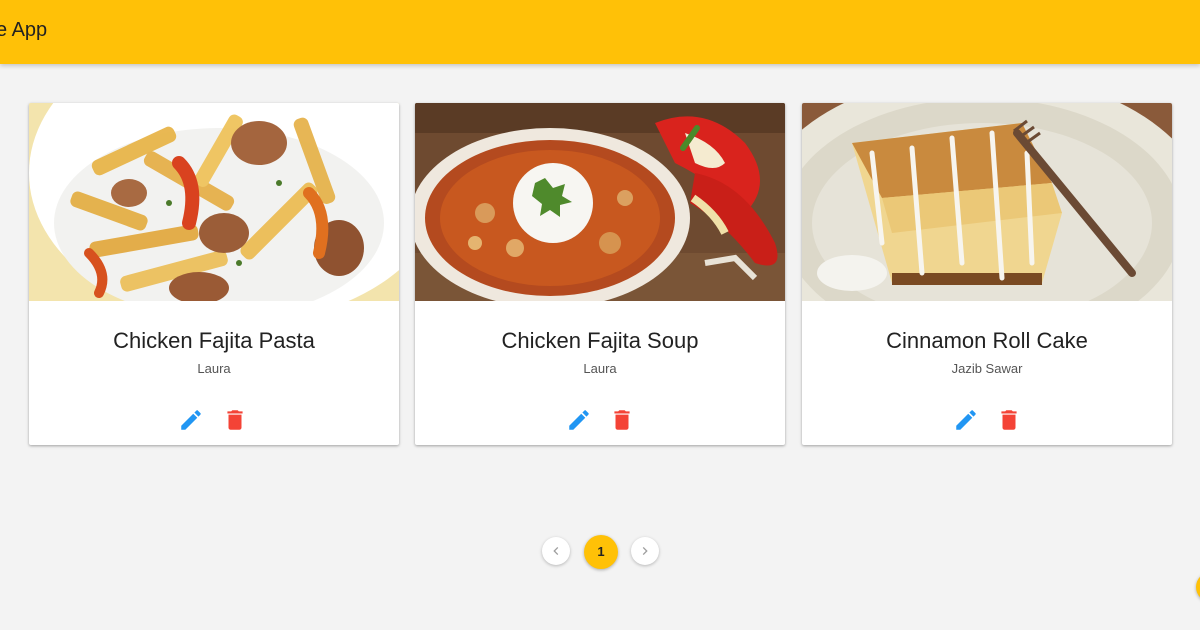 The image size is (1200, 630). What do you see at coordinates (600, 340) in the screenshot?
I see `recipe-title: Chicken Fajita Soup` at bounding box center [600, 340].